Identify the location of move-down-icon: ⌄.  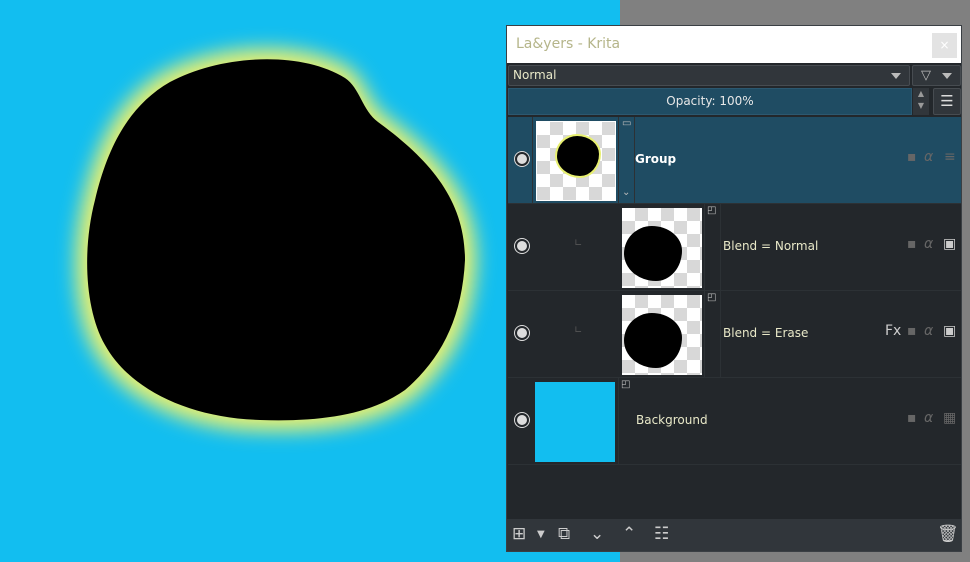
(597, 534).